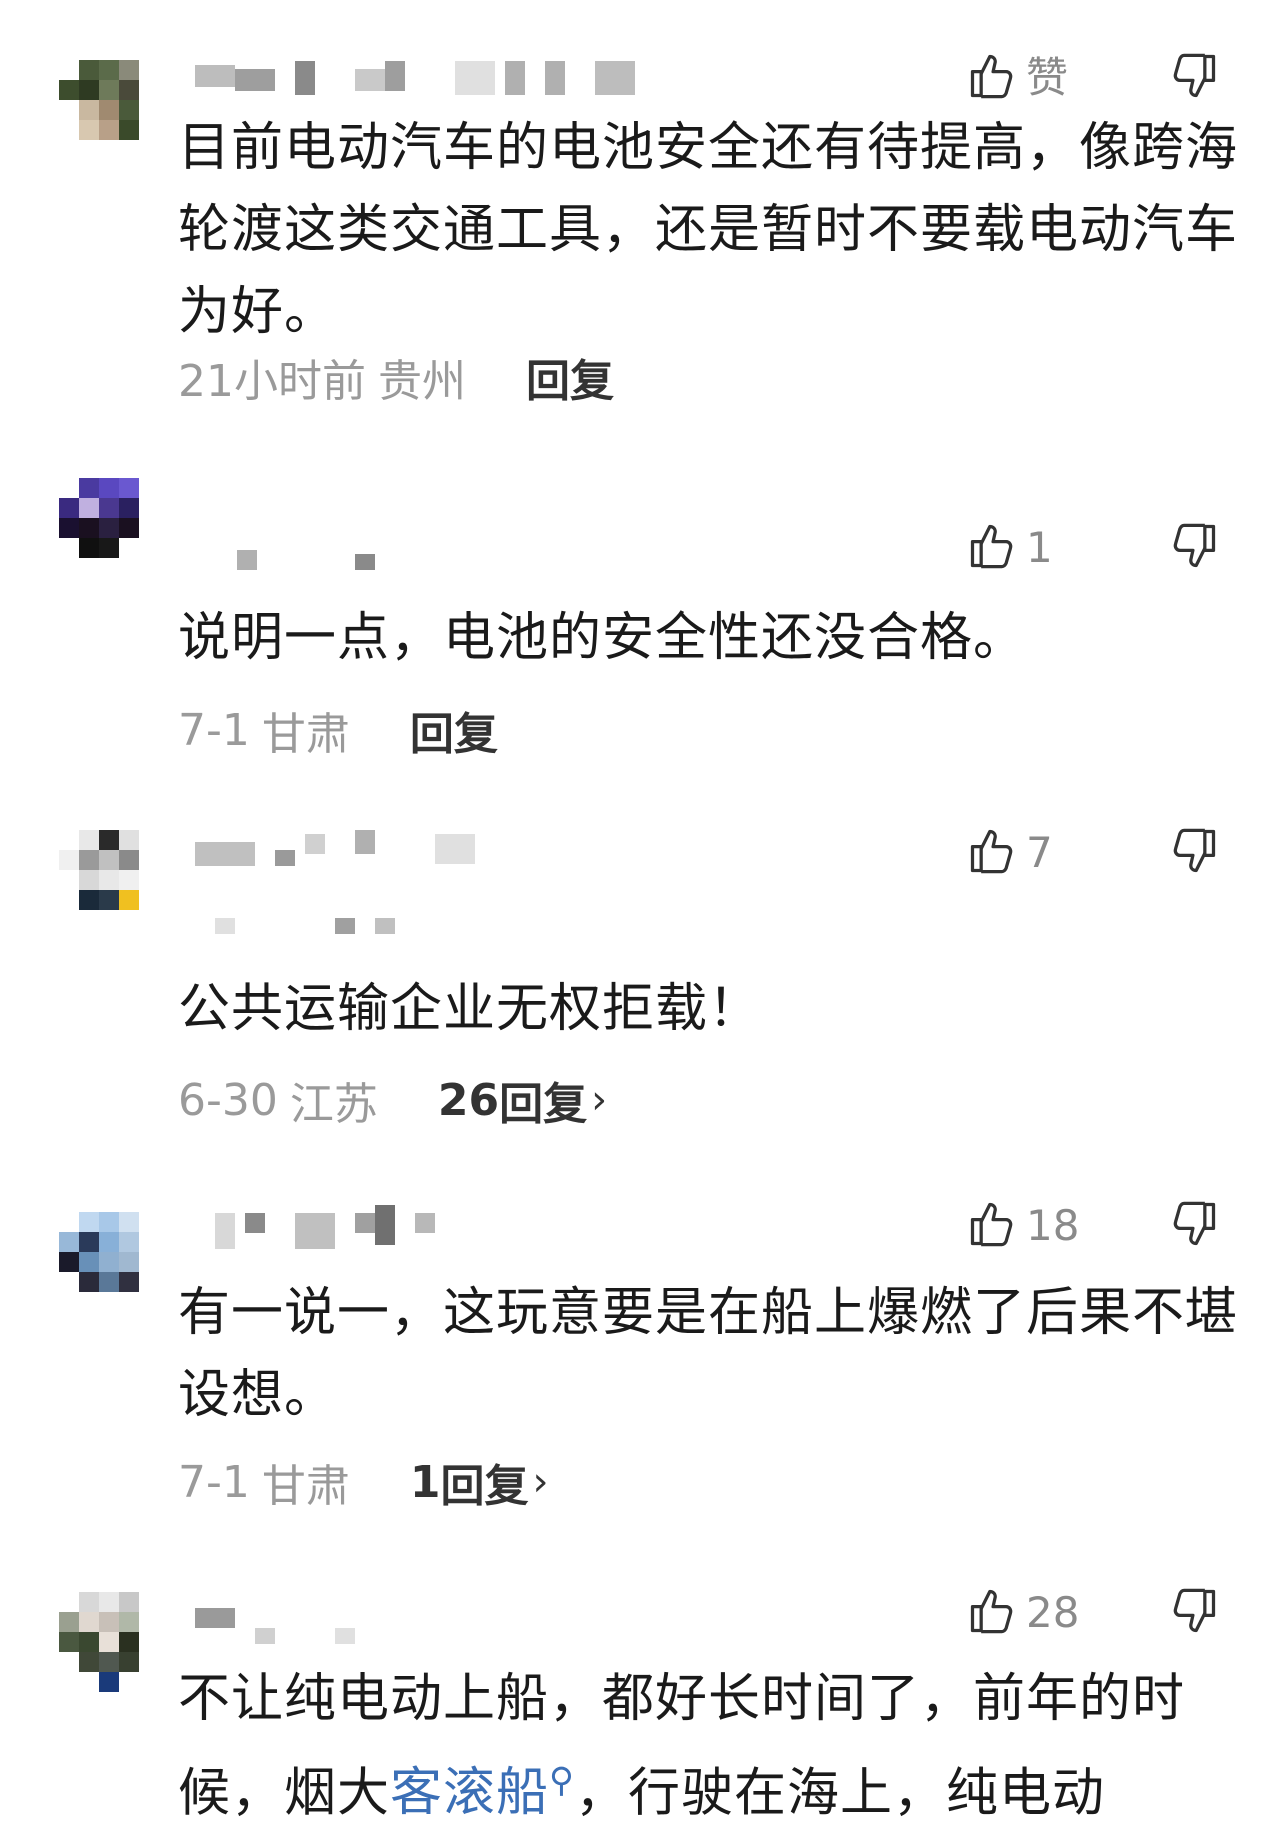 The image size is (1279, 1834). Describe the element at coordinates (1022, 1226) in the screenshot. I see `like-button: 18` at that location.